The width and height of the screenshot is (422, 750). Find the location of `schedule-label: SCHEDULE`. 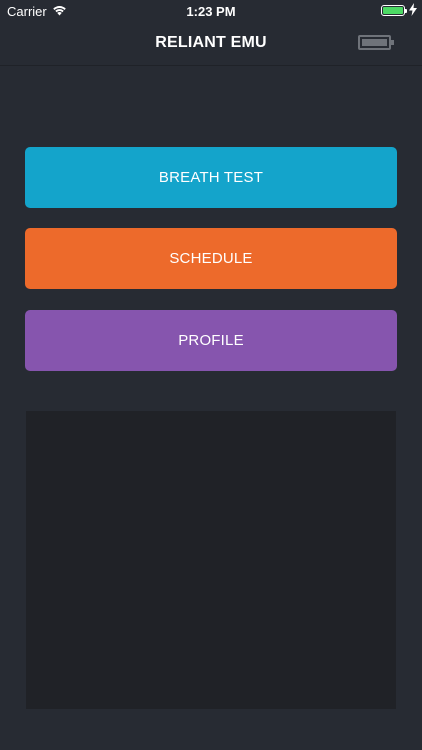

schedule-label: SCHEDULE is located at coordinates (211, 258).